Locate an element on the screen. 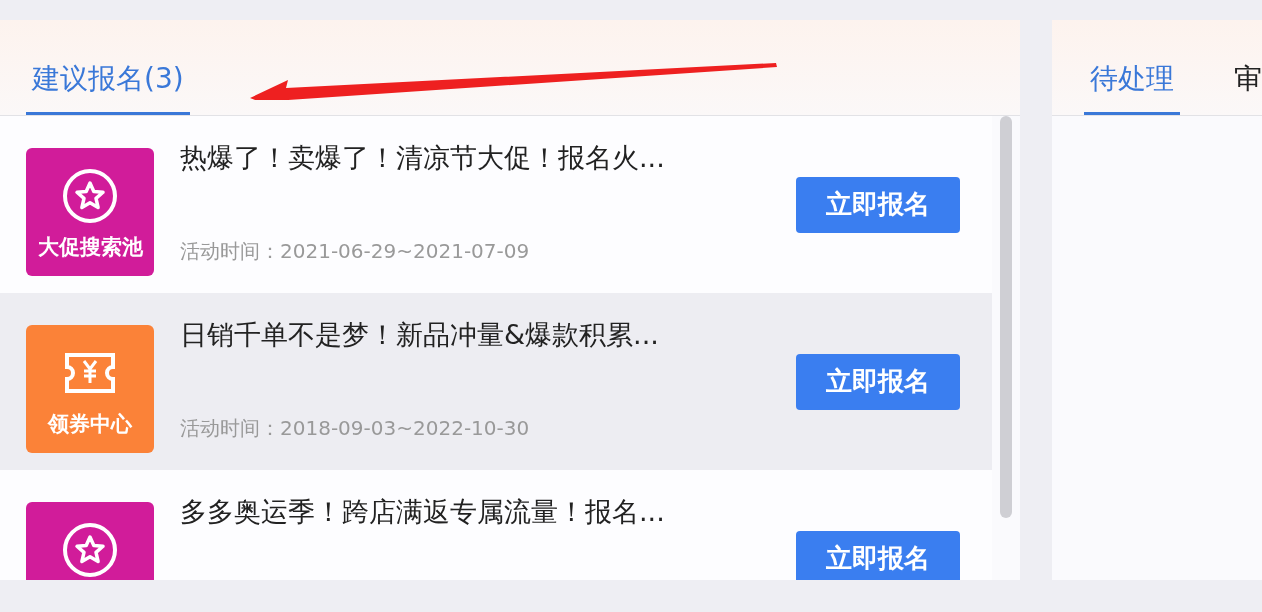 The height and width of the screenshot is (612, 1262). tab: 审 is located at coordinates (1245, 88).